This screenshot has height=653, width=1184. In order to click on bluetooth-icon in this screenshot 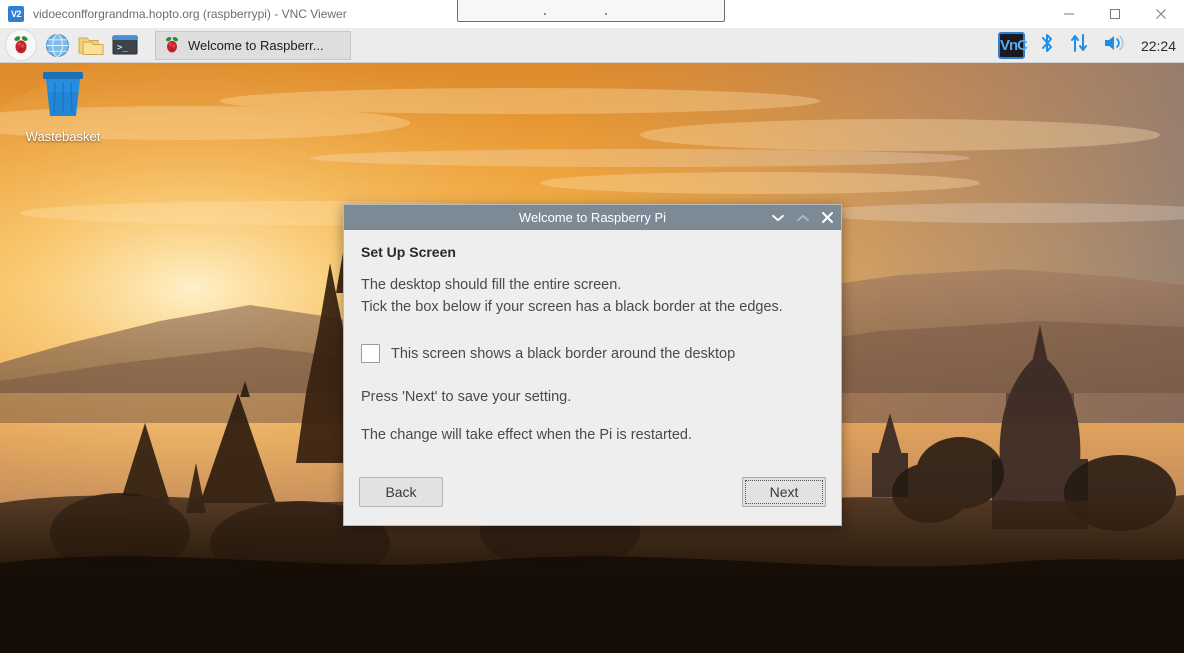, I will do `click(1047, 45)`.